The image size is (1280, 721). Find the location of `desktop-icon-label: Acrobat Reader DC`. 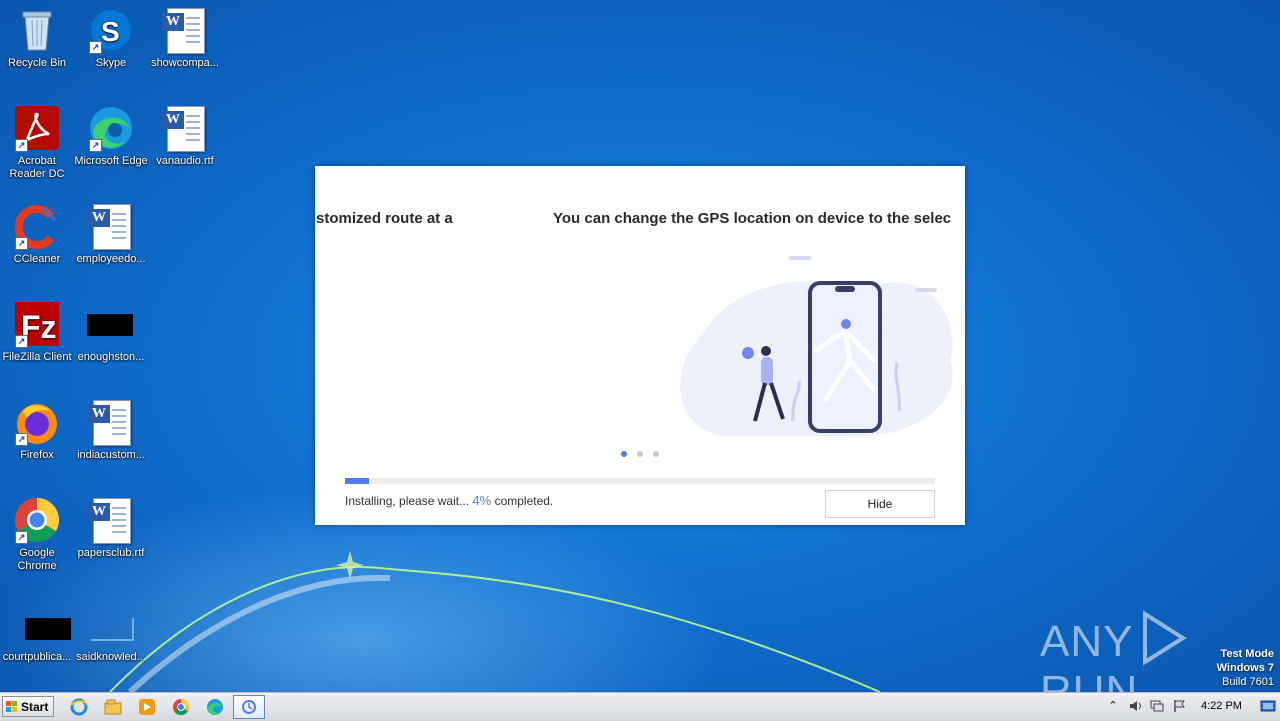

desktop-icon-label: Acrobat Reader DC is located at coordinates (37, 167).